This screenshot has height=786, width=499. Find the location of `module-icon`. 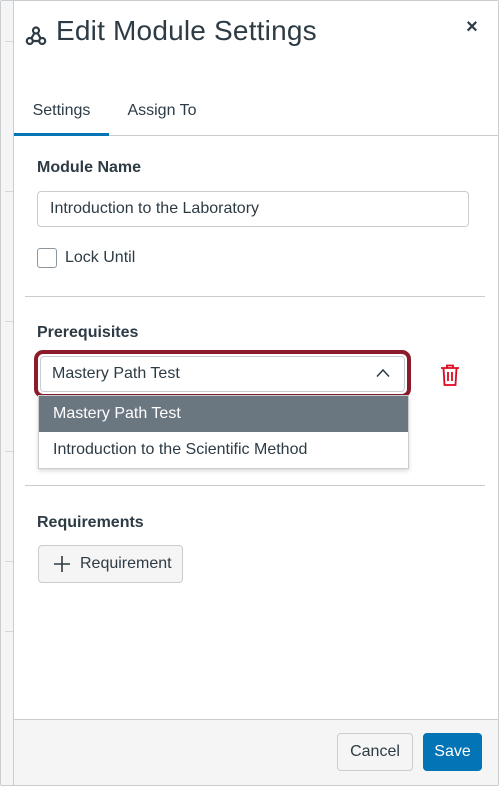

module-icon is located at coordinates (36, 36).